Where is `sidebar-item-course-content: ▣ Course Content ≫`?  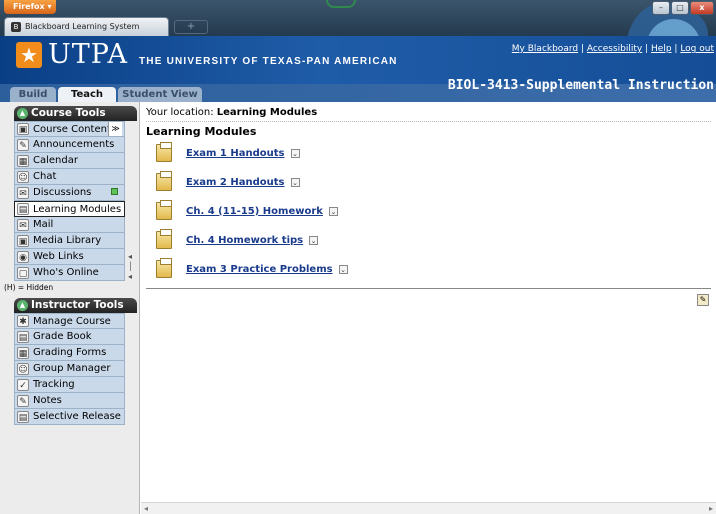 sidebar-item-course-content: ▣ Course Content ≫ is located at coordinates (69, 129).